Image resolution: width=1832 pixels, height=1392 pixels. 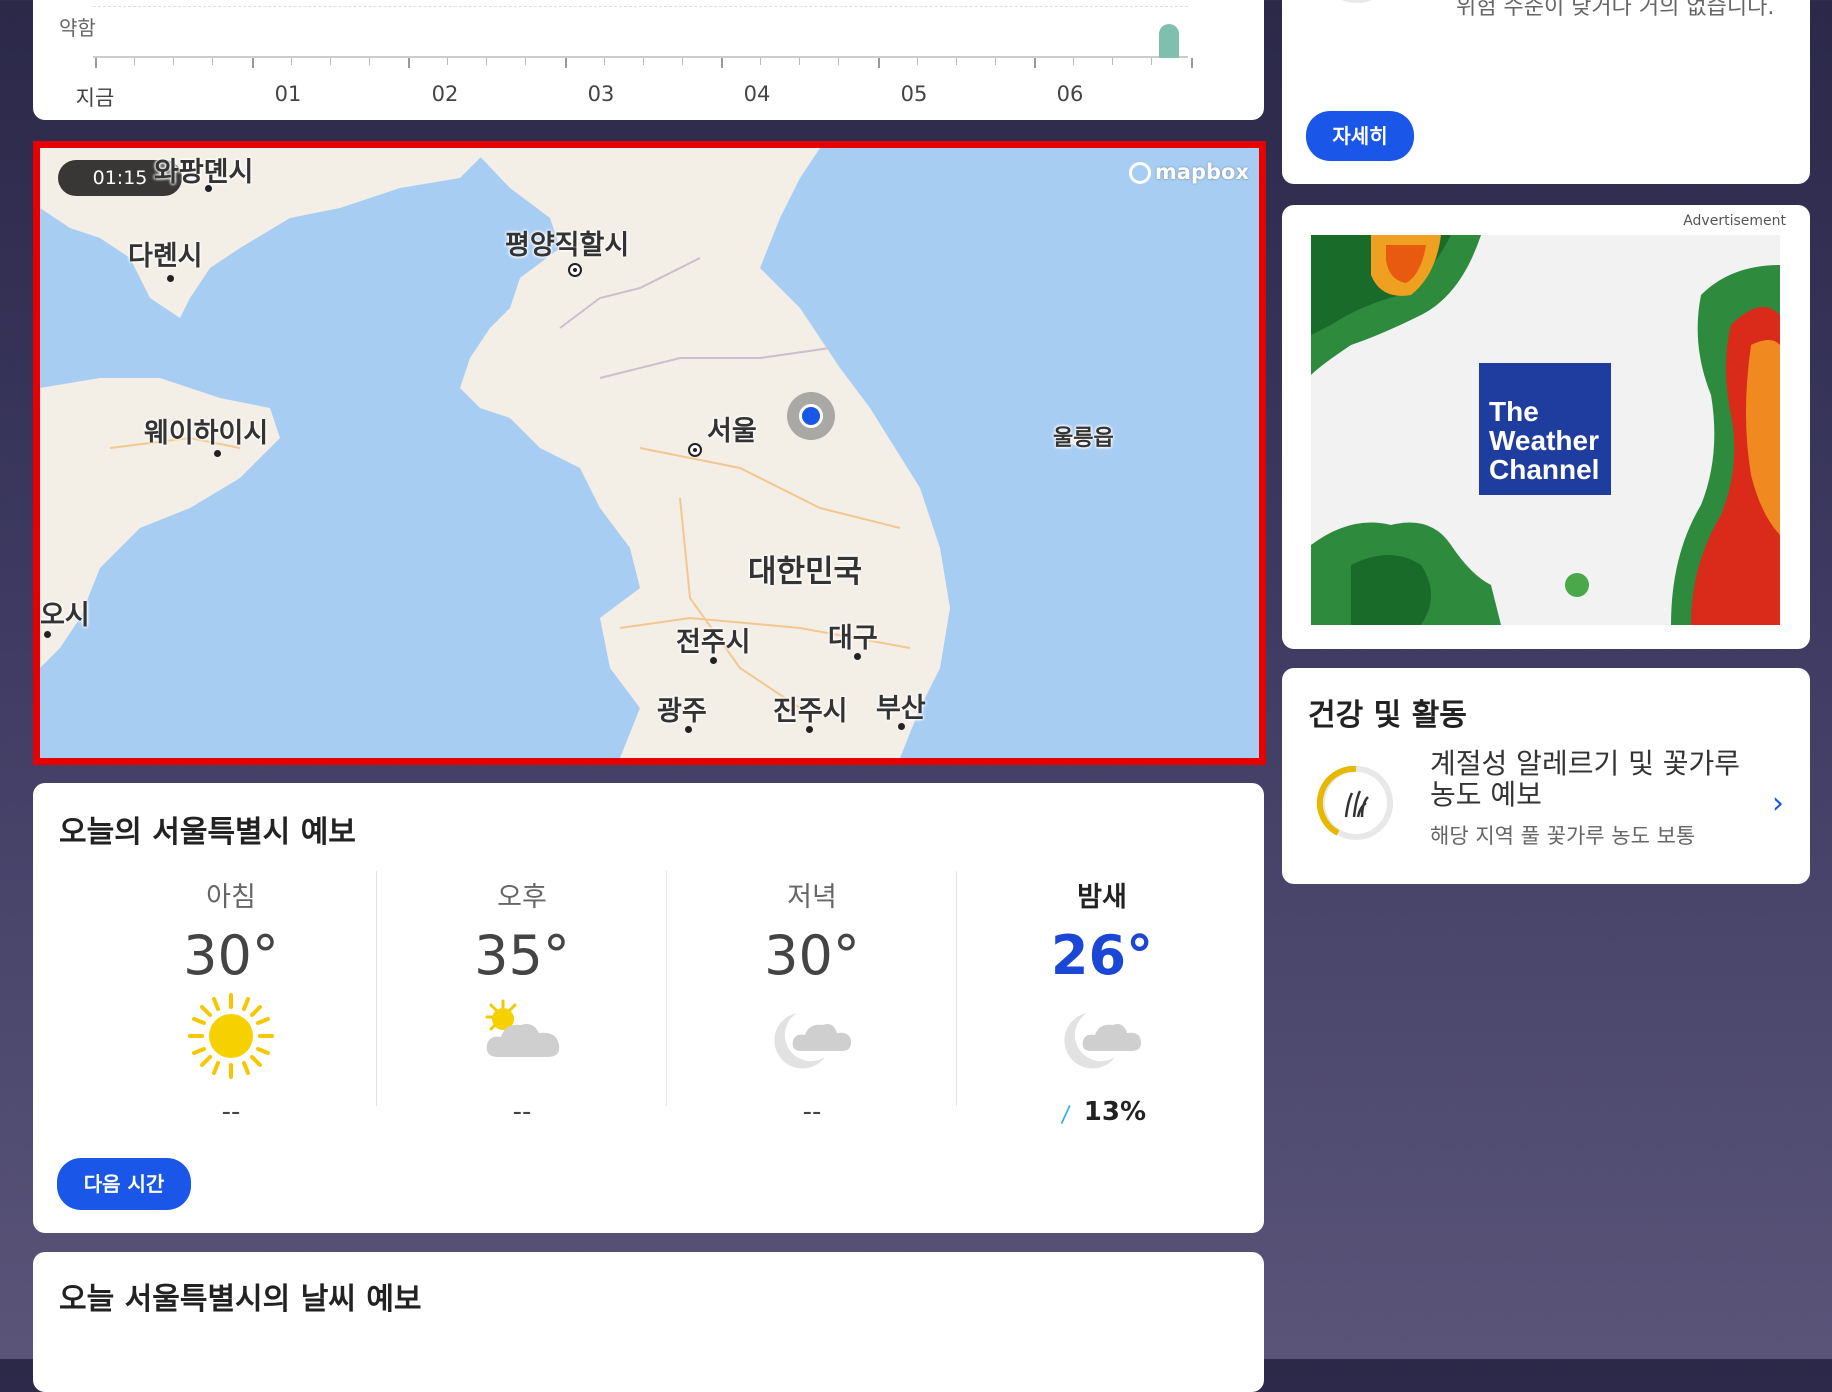 What do you see at coordinates (1201, 172) in the screenshot?
I see `mapbox-text: mapbox` at bounding box center [1201, 172].